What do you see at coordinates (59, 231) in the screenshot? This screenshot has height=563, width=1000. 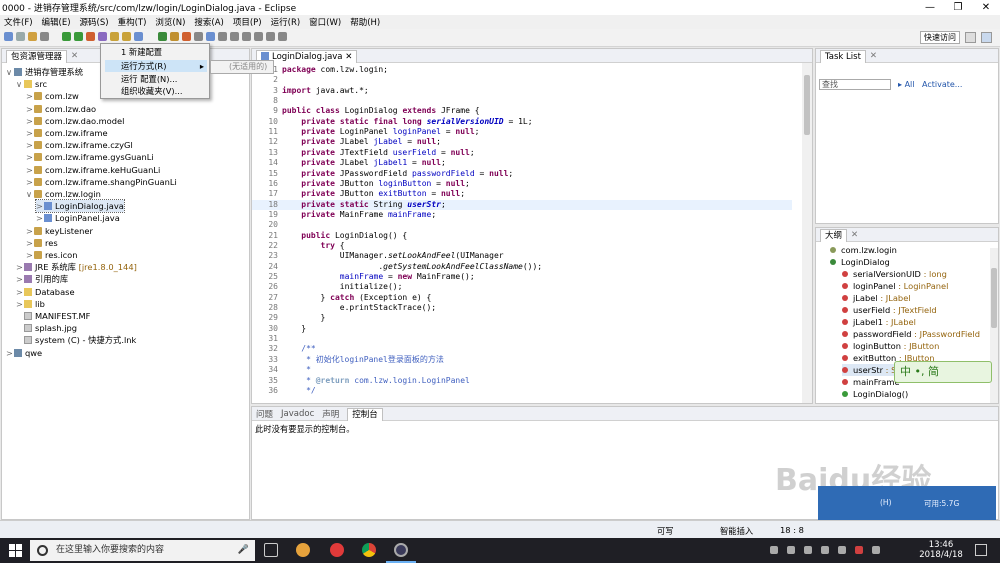 I see `tree-item: > keyListener` at bounding box center [59, 231].